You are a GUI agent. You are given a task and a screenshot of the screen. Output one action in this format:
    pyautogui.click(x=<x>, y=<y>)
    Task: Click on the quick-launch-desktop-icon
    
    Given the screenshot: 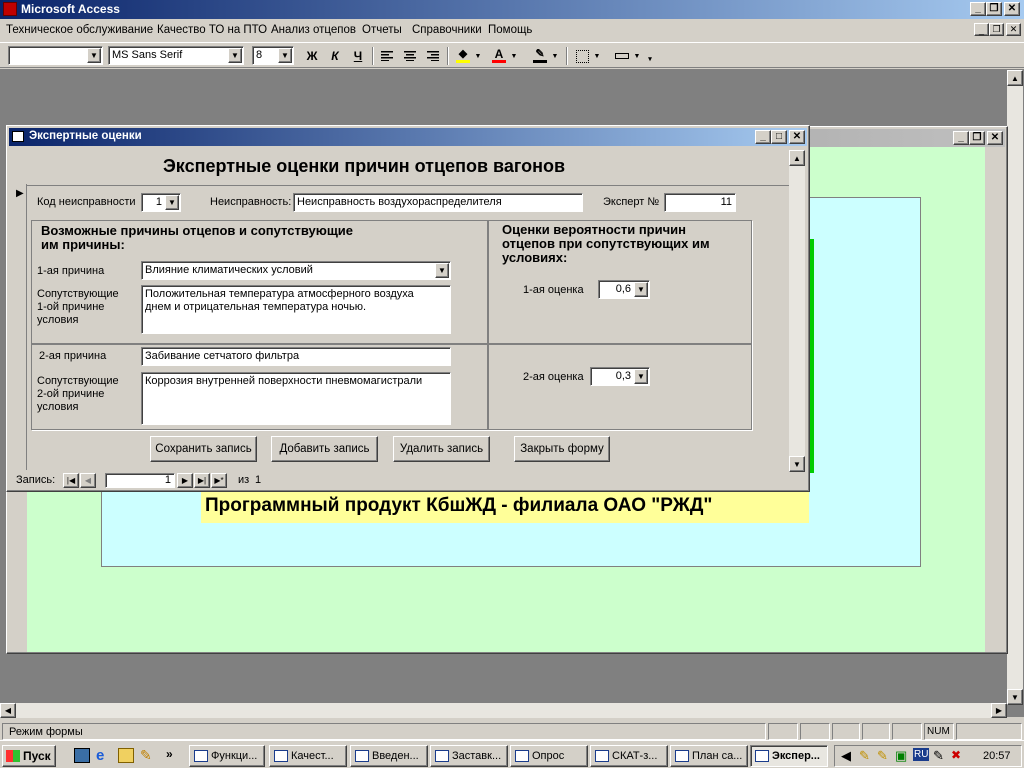 What is the action you would take?
    pyautogui.click(x=82, y=755)
    